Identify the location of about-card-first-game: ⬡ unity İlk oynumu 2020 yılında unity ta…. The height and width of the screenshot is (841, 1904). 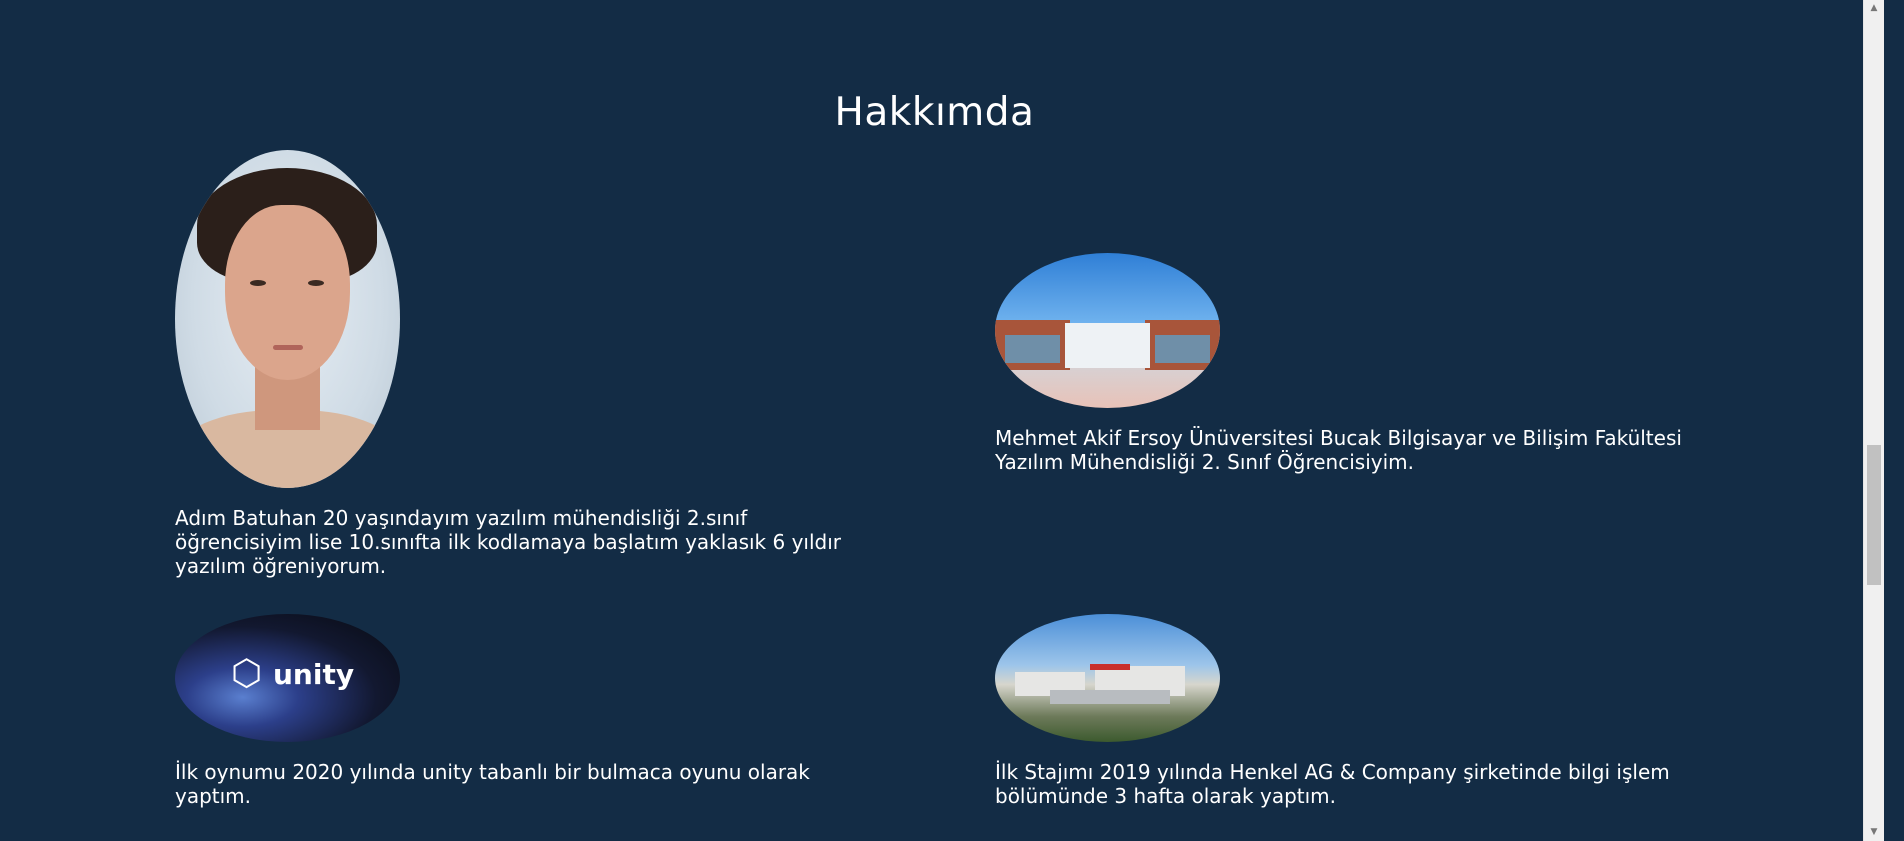
(525, 721).